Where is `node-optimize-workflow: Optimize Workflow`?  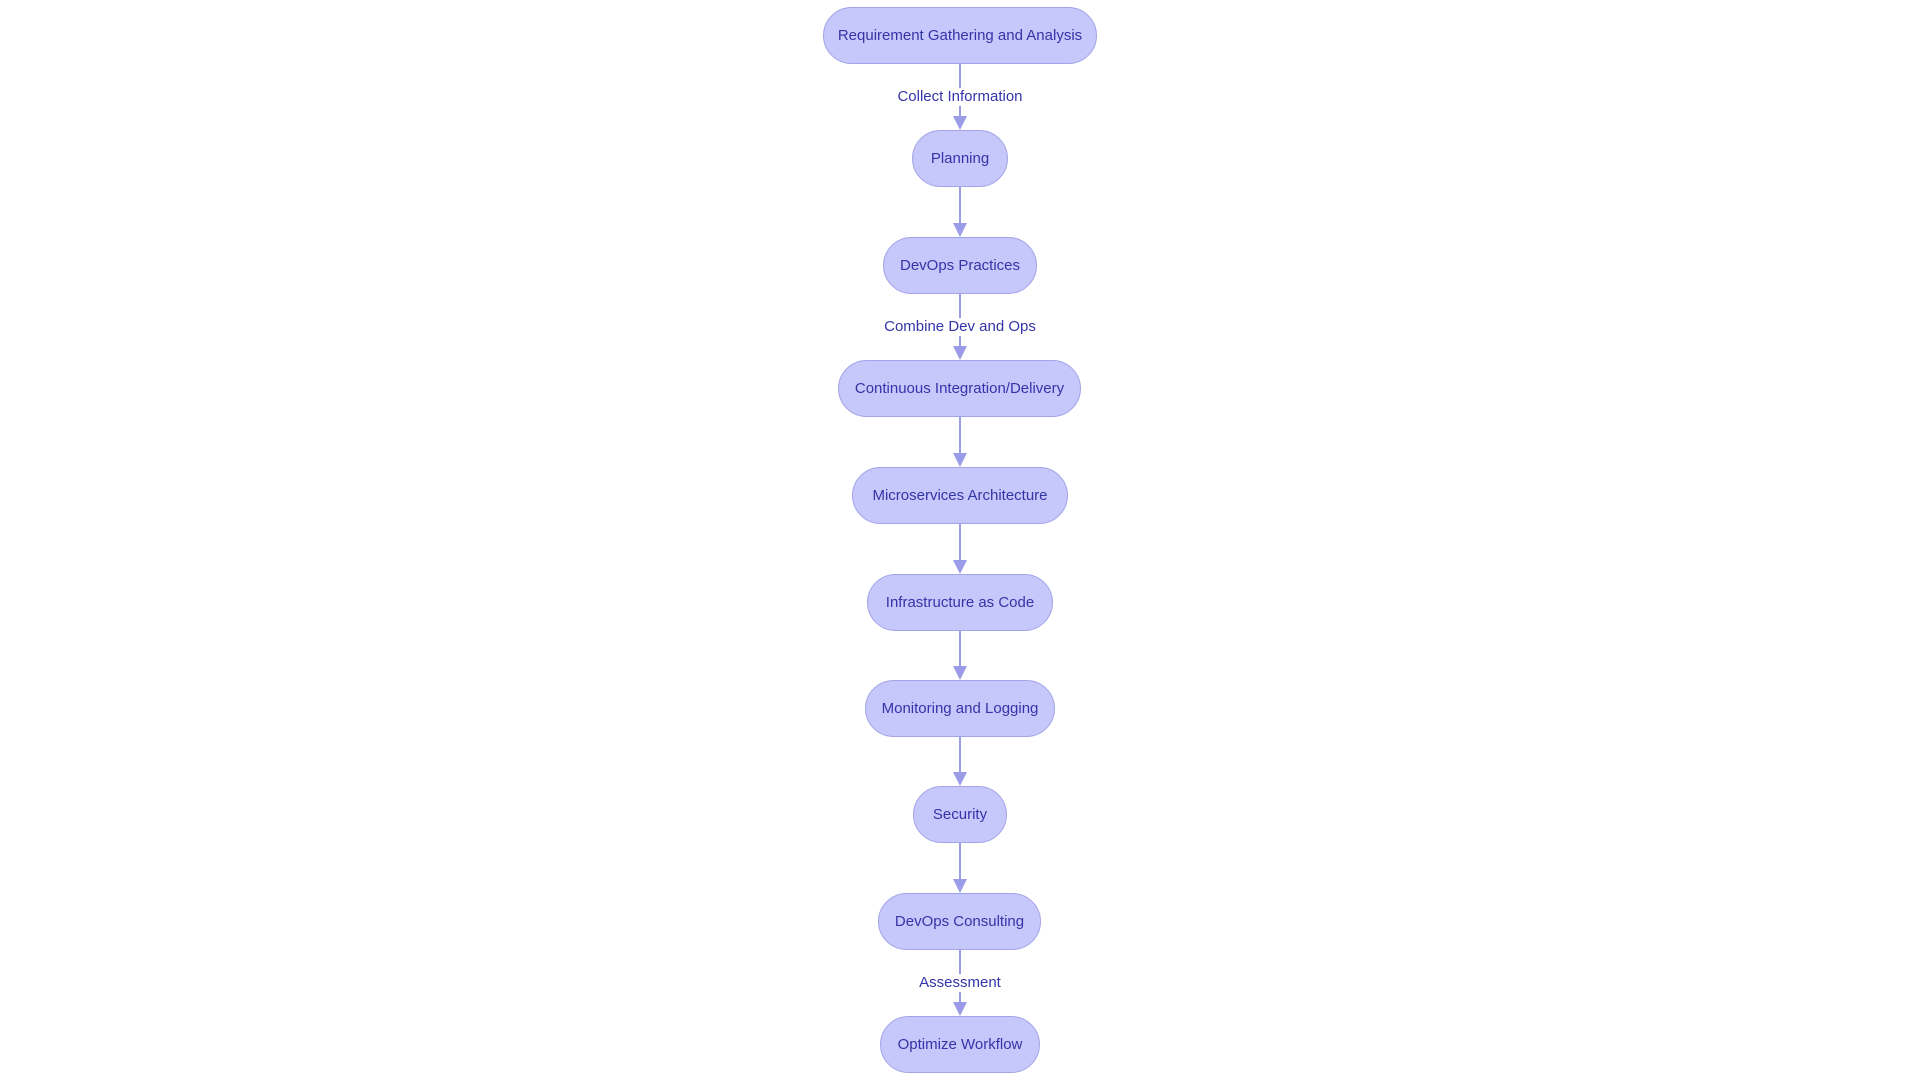
node-optimize-workflow: Optimize Workflow is located at coordinates (960, 1044).